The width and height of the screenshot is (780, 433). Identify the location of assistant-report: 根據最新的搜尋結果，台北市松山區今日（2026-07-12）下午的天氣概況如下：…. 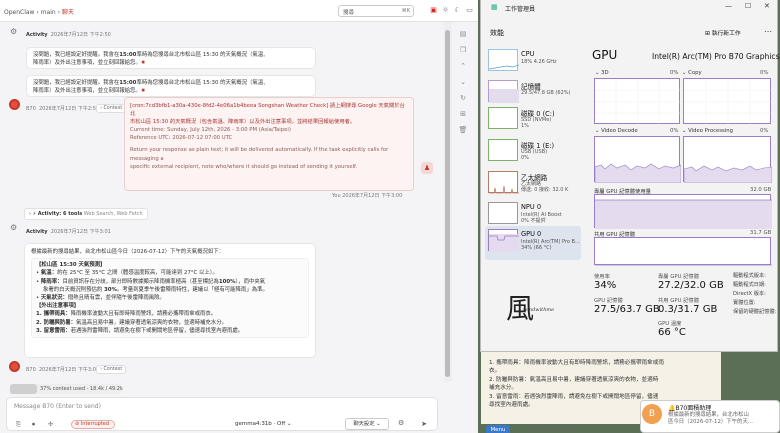
(170, 300).